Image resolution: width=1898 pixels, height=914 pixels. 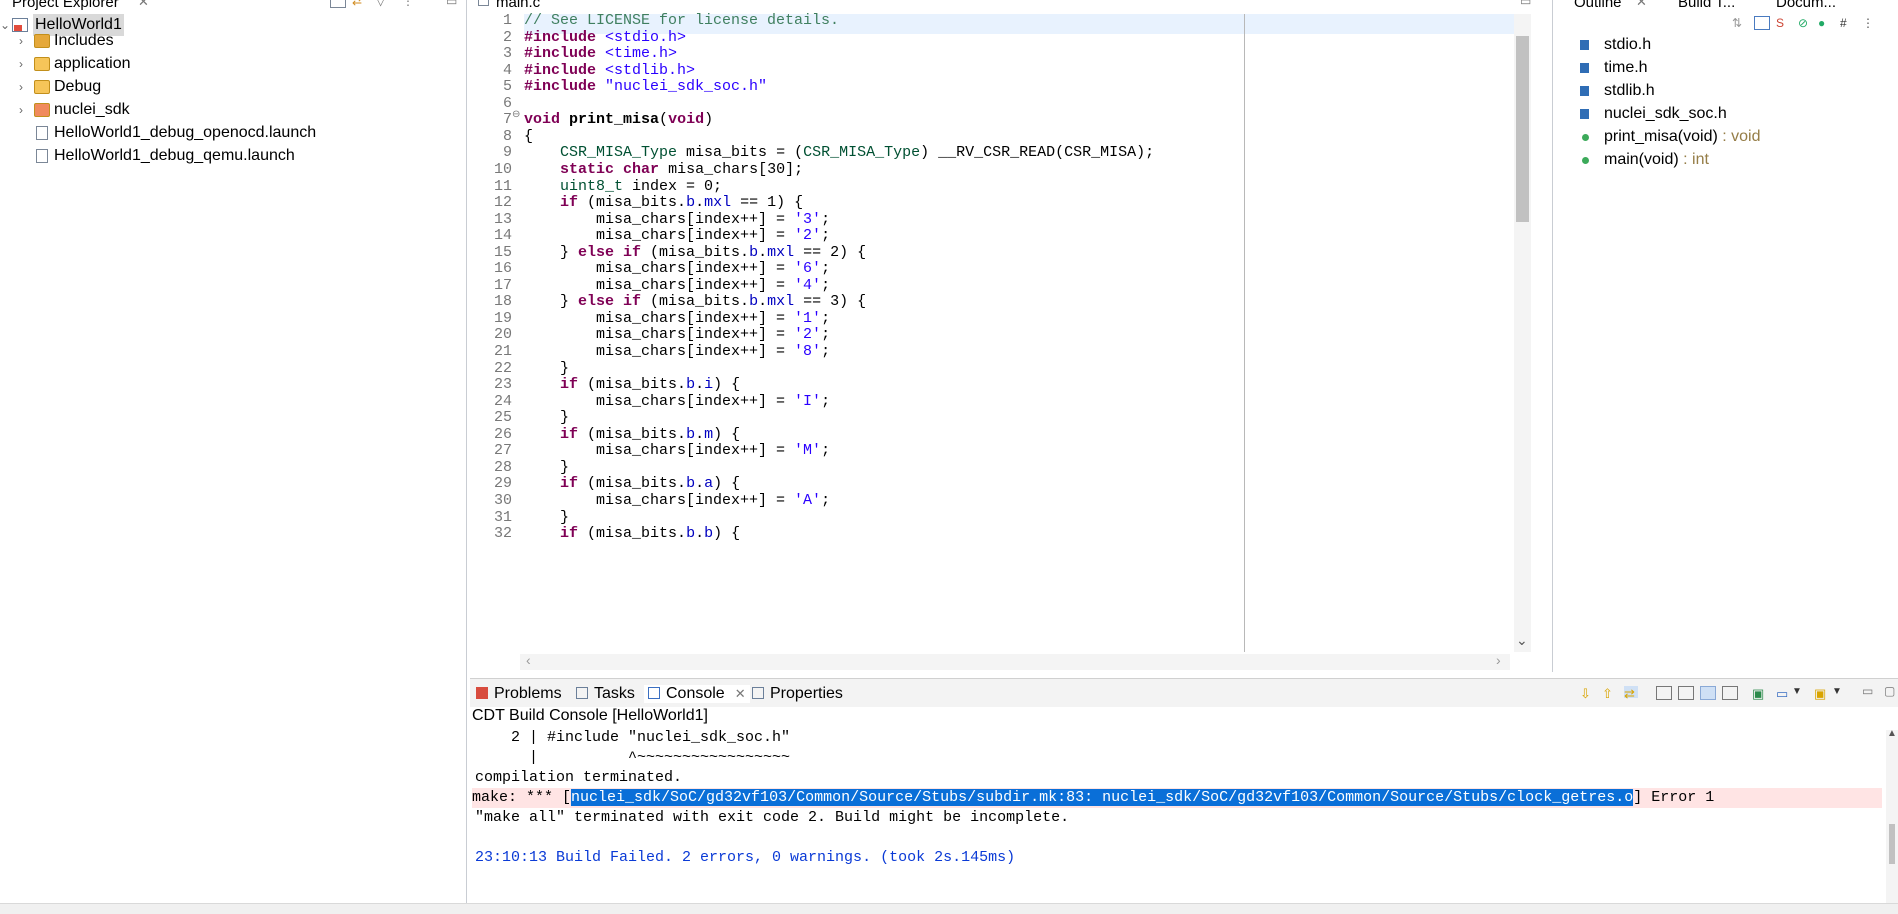 I want to click on console-text: 2 | #include "nuclei_sdk_soc.h", so click(x=633, y=737).